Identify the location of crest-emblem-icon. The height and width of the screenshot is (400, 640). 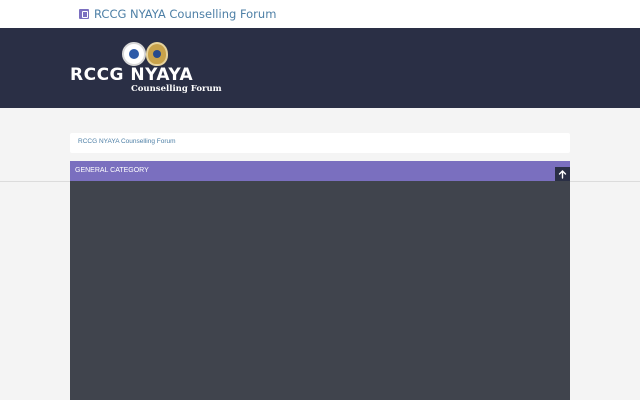
(157, 54).